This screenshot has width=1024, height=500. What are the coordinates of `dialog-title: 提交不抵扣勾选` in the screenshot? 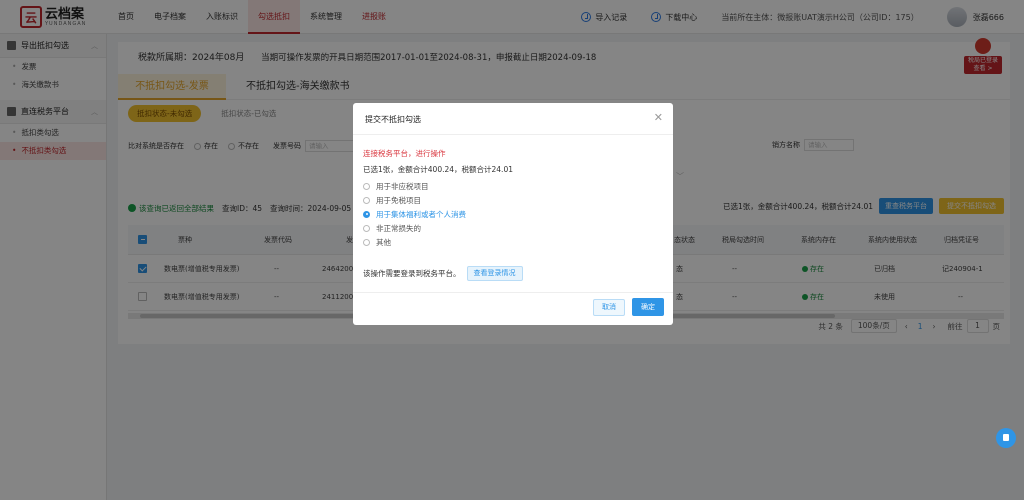 It's located at (393, 119).